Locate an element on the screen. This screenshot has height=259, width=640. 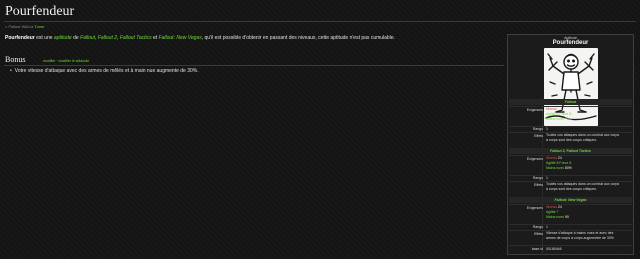
section-divider is located at coordinates (254, 65).